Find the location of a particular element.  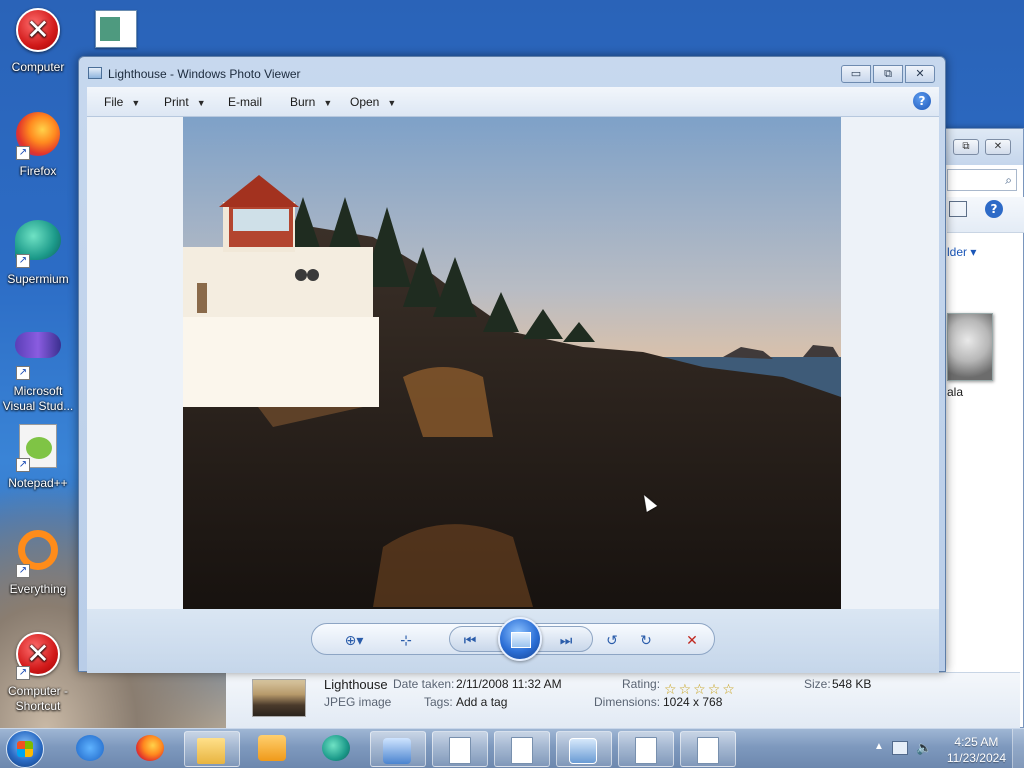

supermium-icon: ↗ is located at coordinates (38, 244).